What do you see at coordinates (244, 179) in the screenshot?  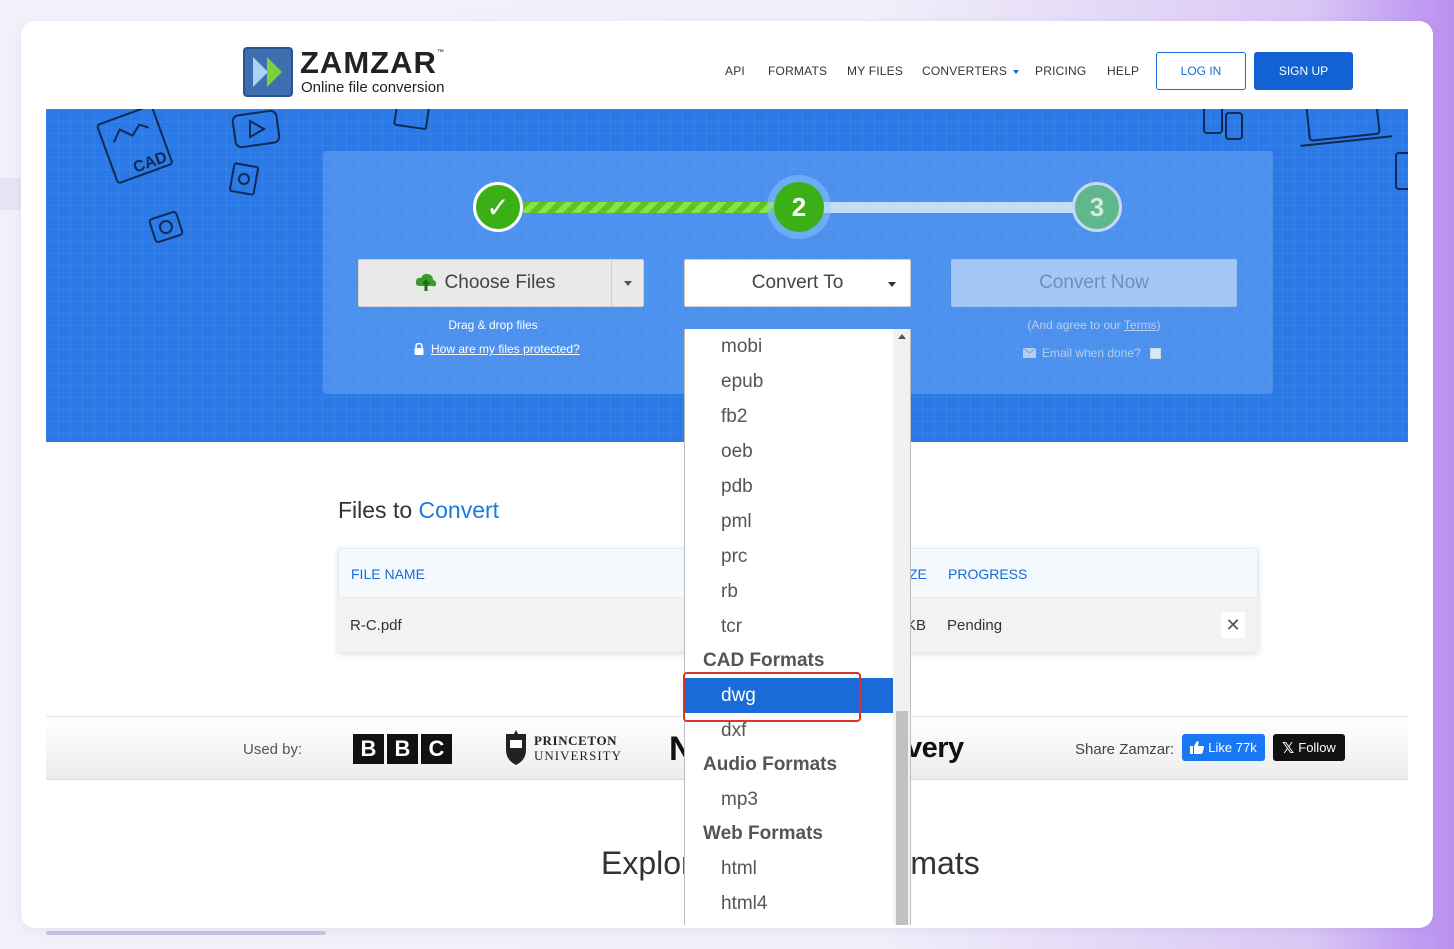 I see `image-file-icon` at bounding box center [244, 179].